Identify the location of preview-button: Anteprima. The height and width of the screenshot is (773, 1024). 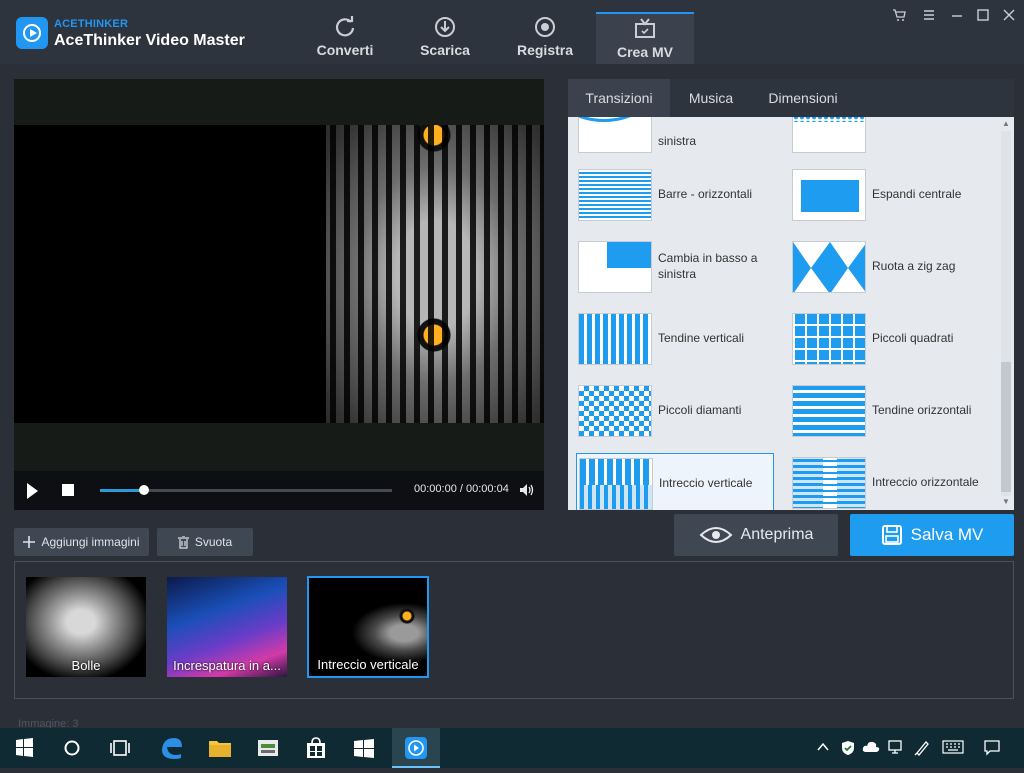
(756, 535).